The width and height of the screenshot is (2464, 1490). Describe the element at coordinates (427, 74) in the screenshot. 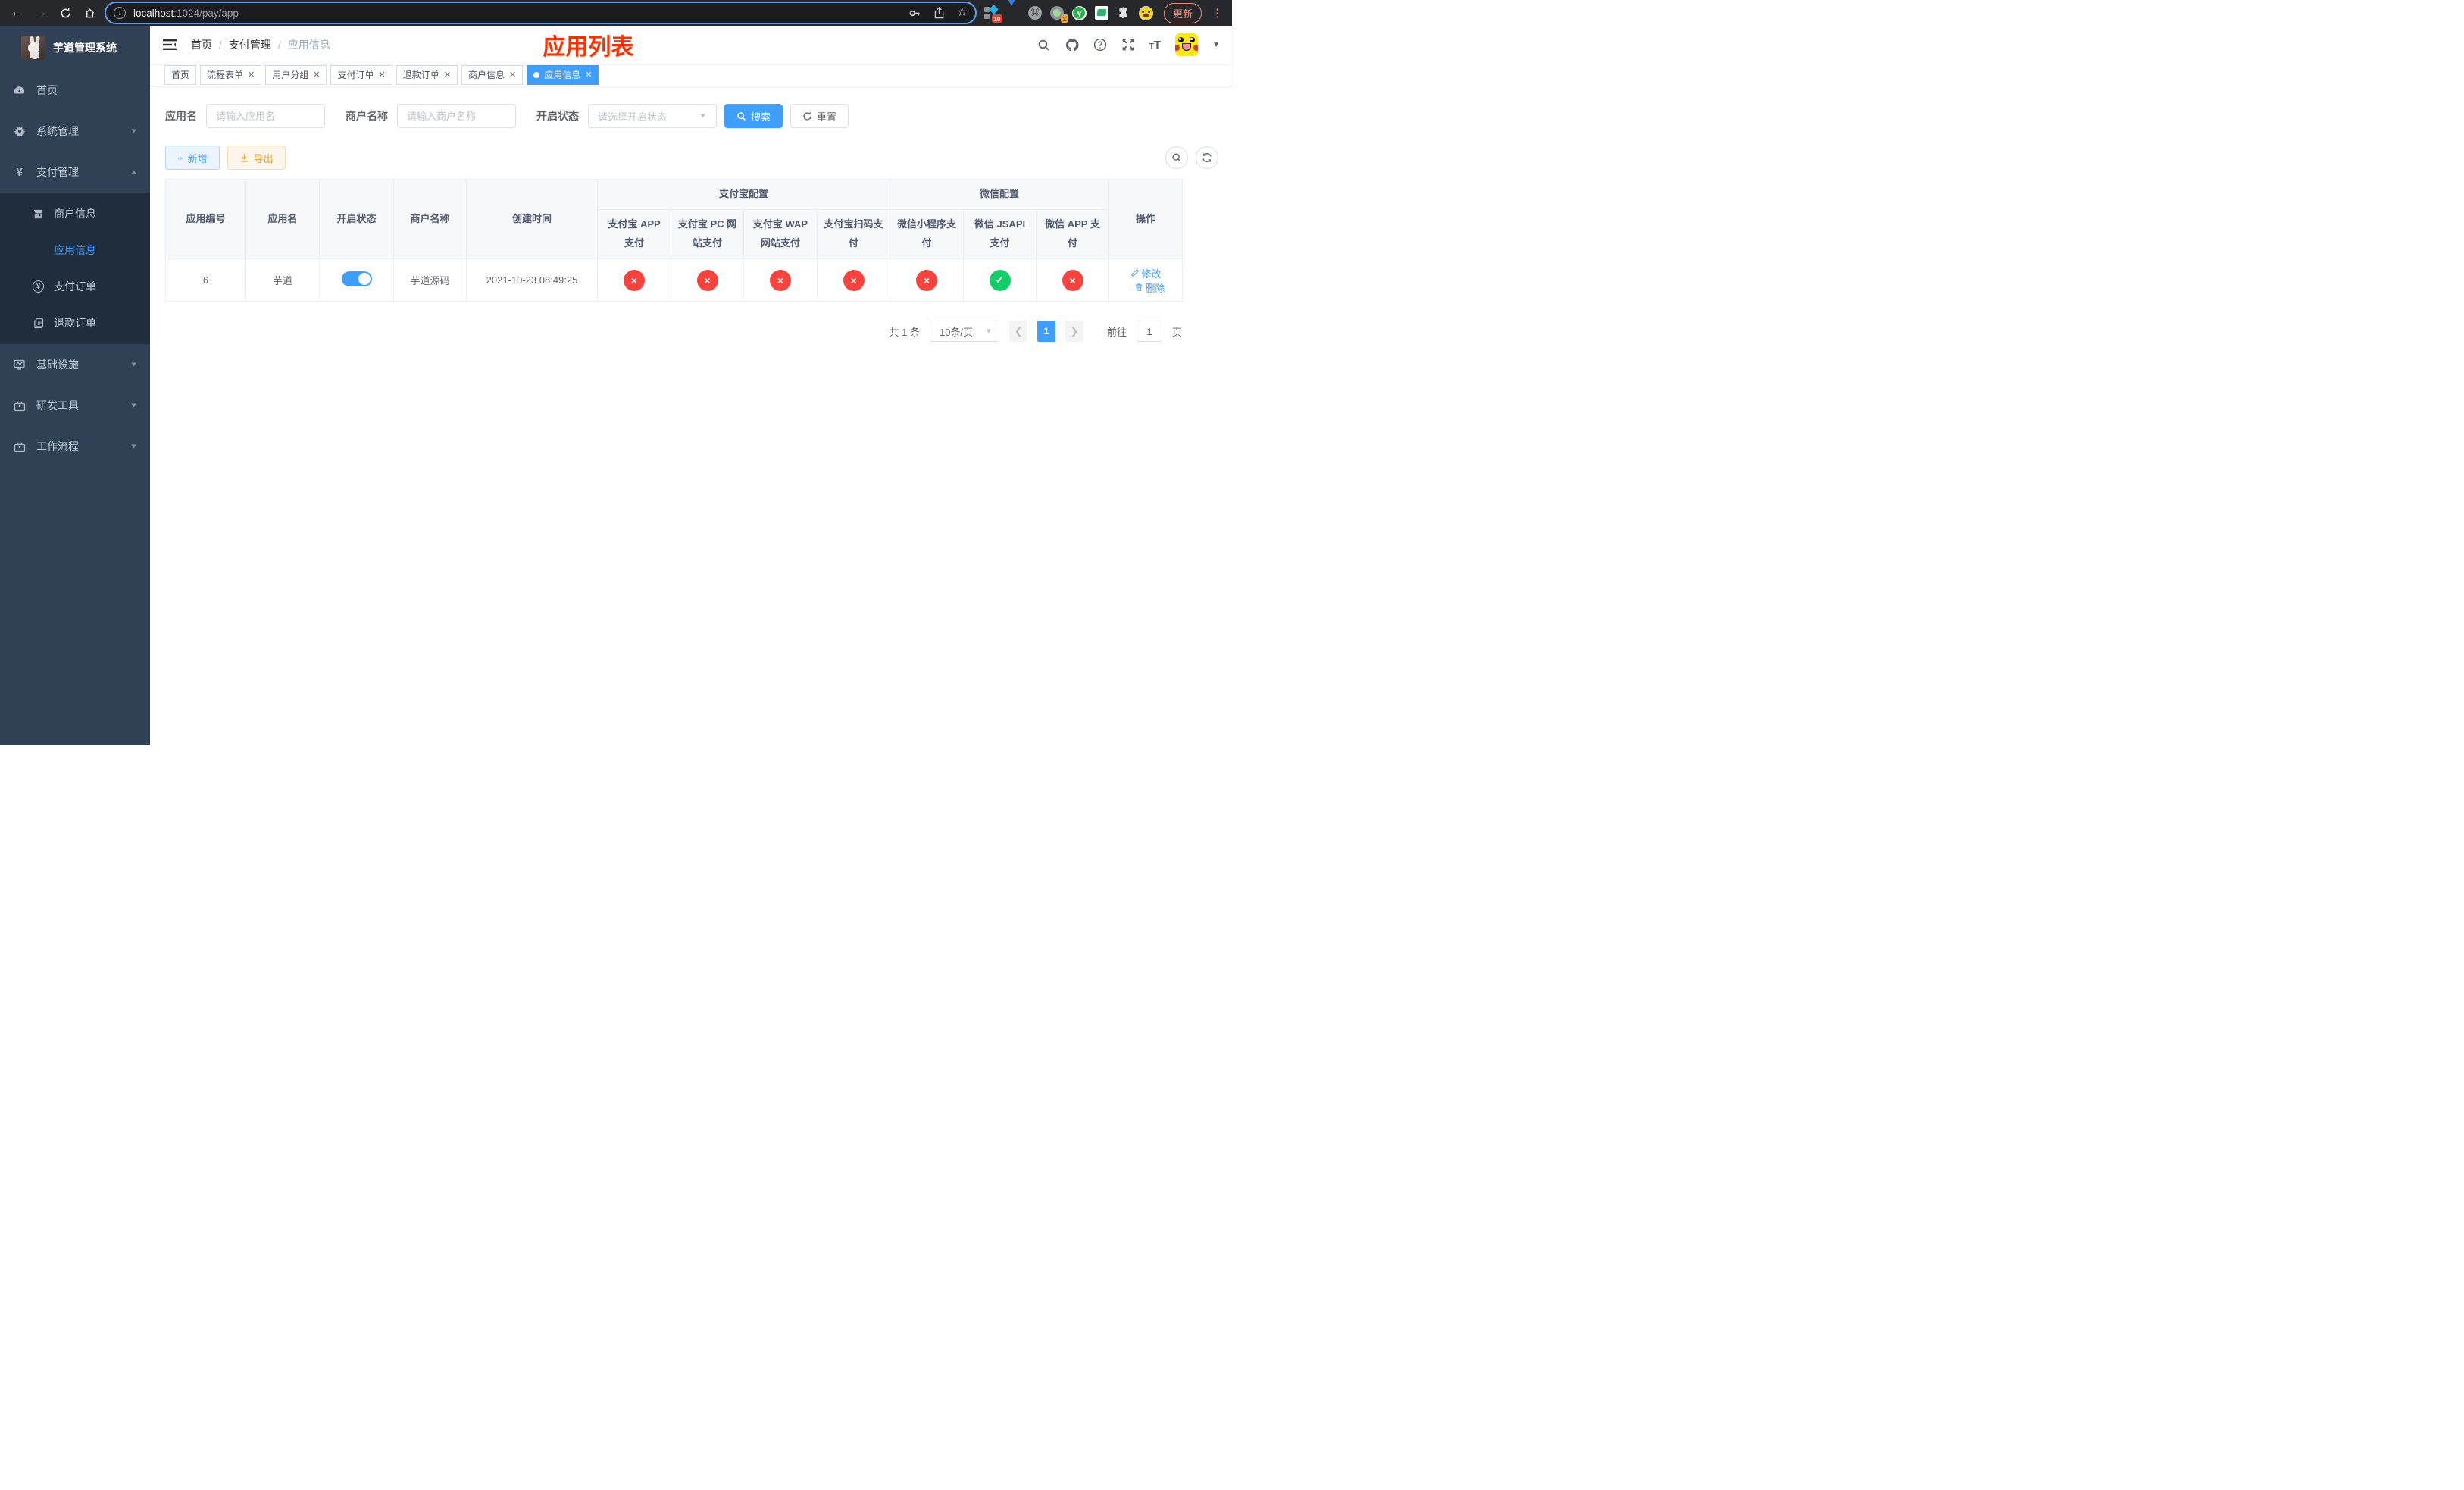

I see `tab-refund-order: 退款订单 ✕` at that location.